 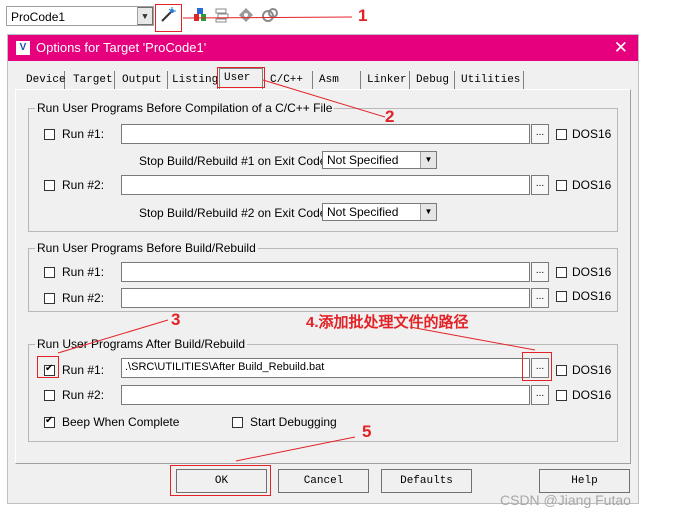 I want to click on annotation-number-1: 1, so click(x=363, y=15).